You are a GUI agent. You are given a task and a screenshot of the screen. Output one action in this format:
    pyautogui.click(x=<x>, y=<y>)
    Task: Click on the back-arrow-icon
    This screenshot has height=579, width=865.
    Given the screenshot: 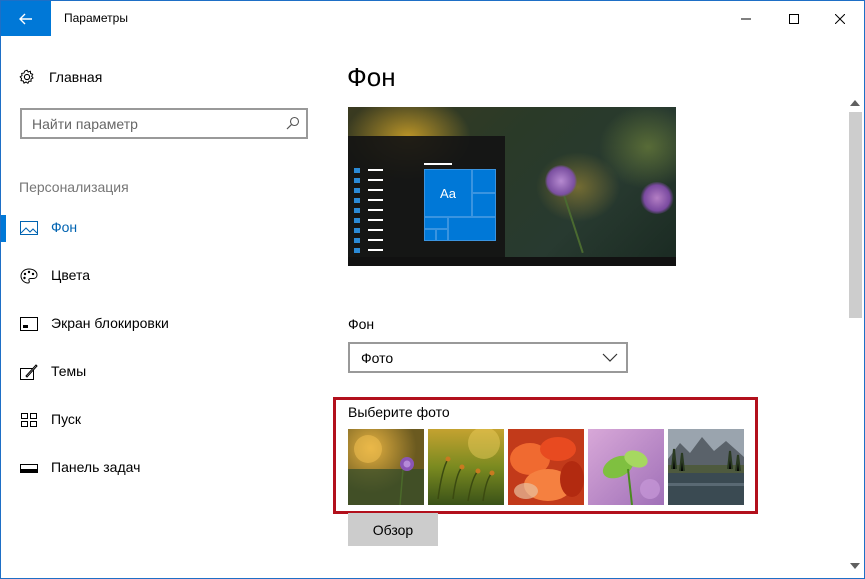 What is the action you would take?
    pyautogui.click(x=25, y=18)
    